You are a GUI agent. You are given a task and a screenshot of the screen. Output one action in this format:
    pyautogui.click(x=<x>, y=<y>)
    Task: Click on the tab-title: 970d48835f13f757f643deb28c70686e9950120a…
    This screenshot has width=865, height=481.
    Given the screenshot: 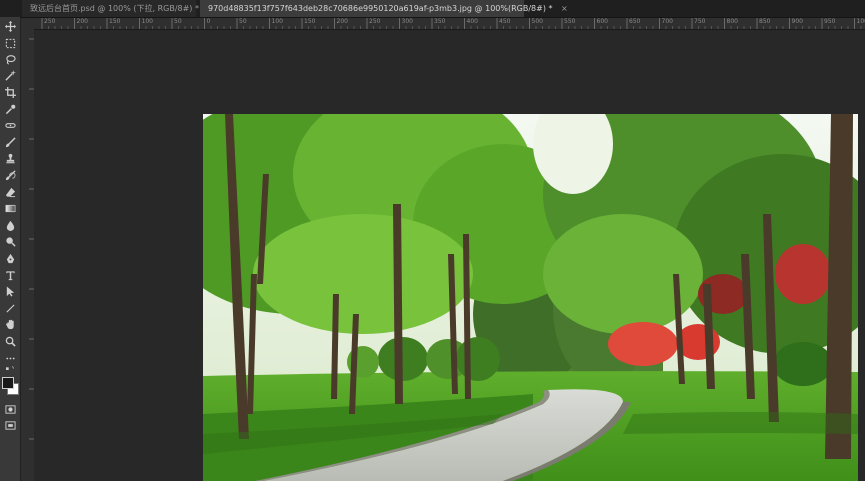 What is the action you would take?
    pyautogui.click(x=380, y=8)
    